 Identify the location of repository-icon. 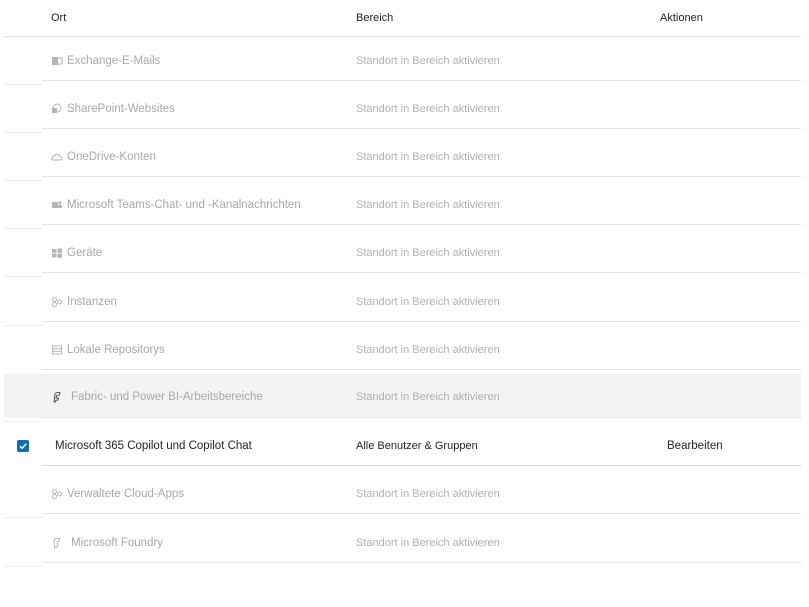
(57, 350).